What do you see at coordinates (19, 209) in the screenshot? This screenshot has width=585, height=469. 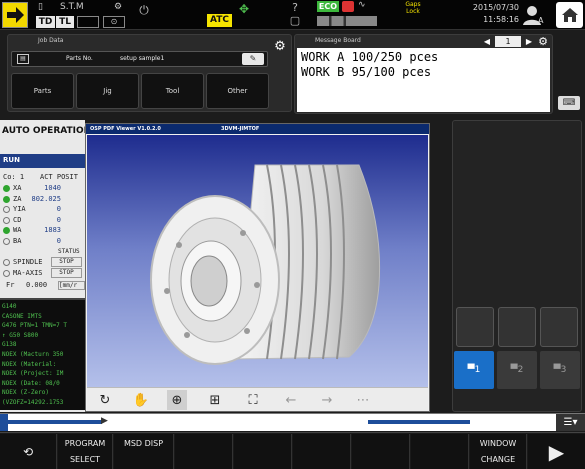 I see `axis-name: YIA` at bounding box center [19, 209].